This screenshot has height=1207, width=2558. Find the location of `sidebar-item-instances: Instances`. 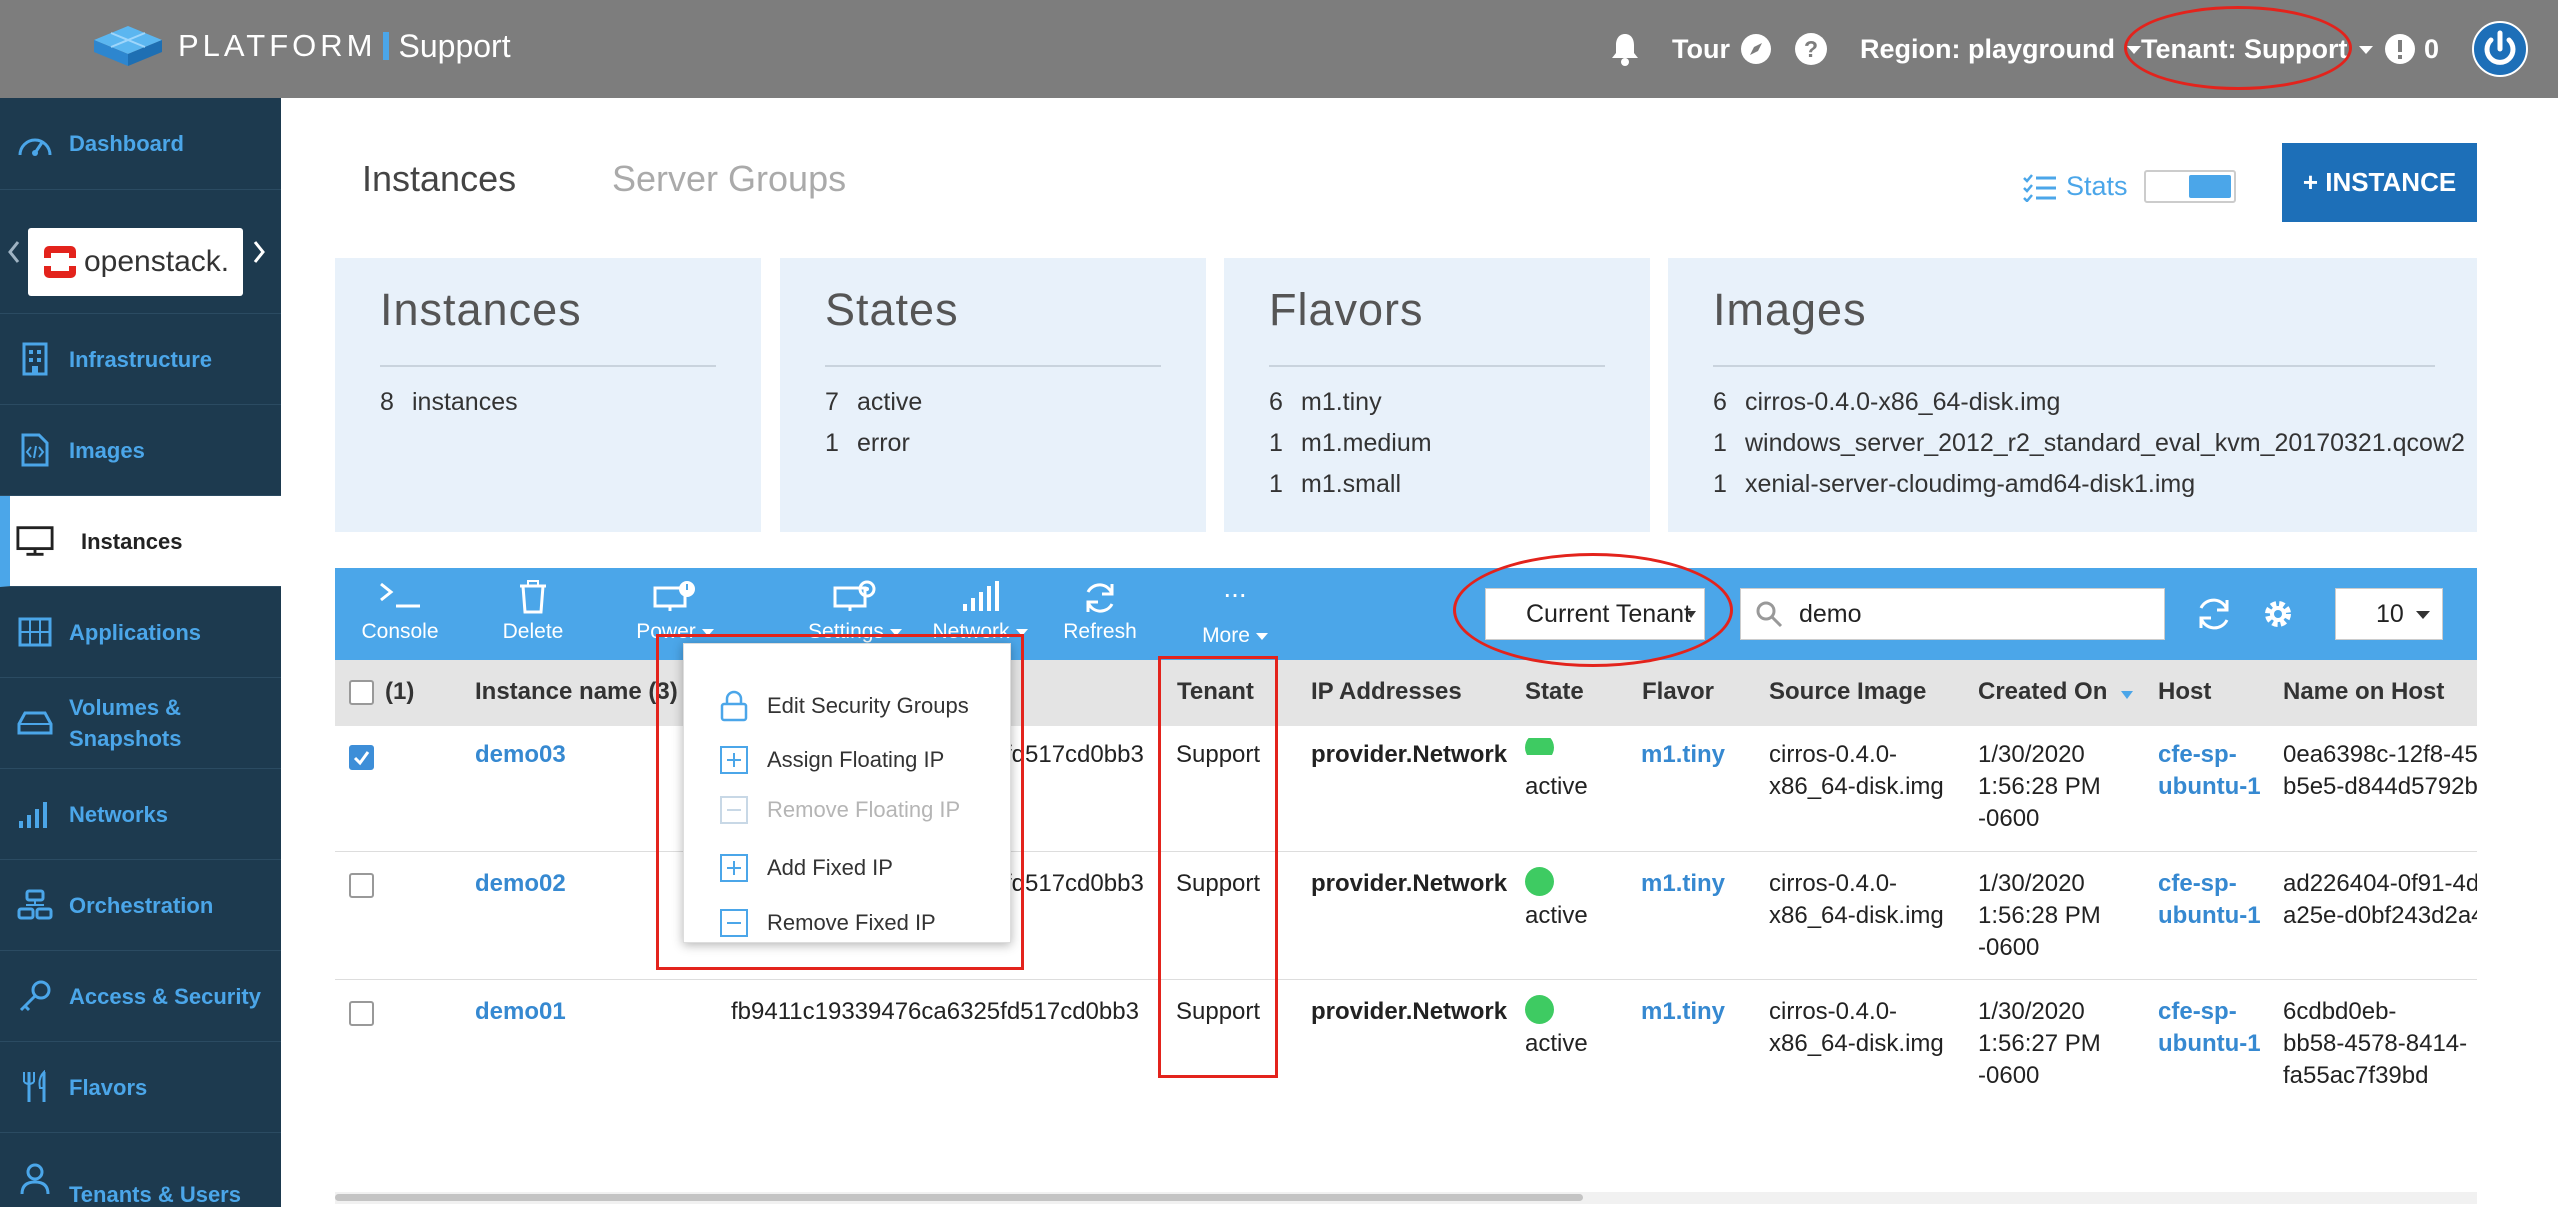

sidebar-item-instances: Instances is located at coordinates (140, 541).